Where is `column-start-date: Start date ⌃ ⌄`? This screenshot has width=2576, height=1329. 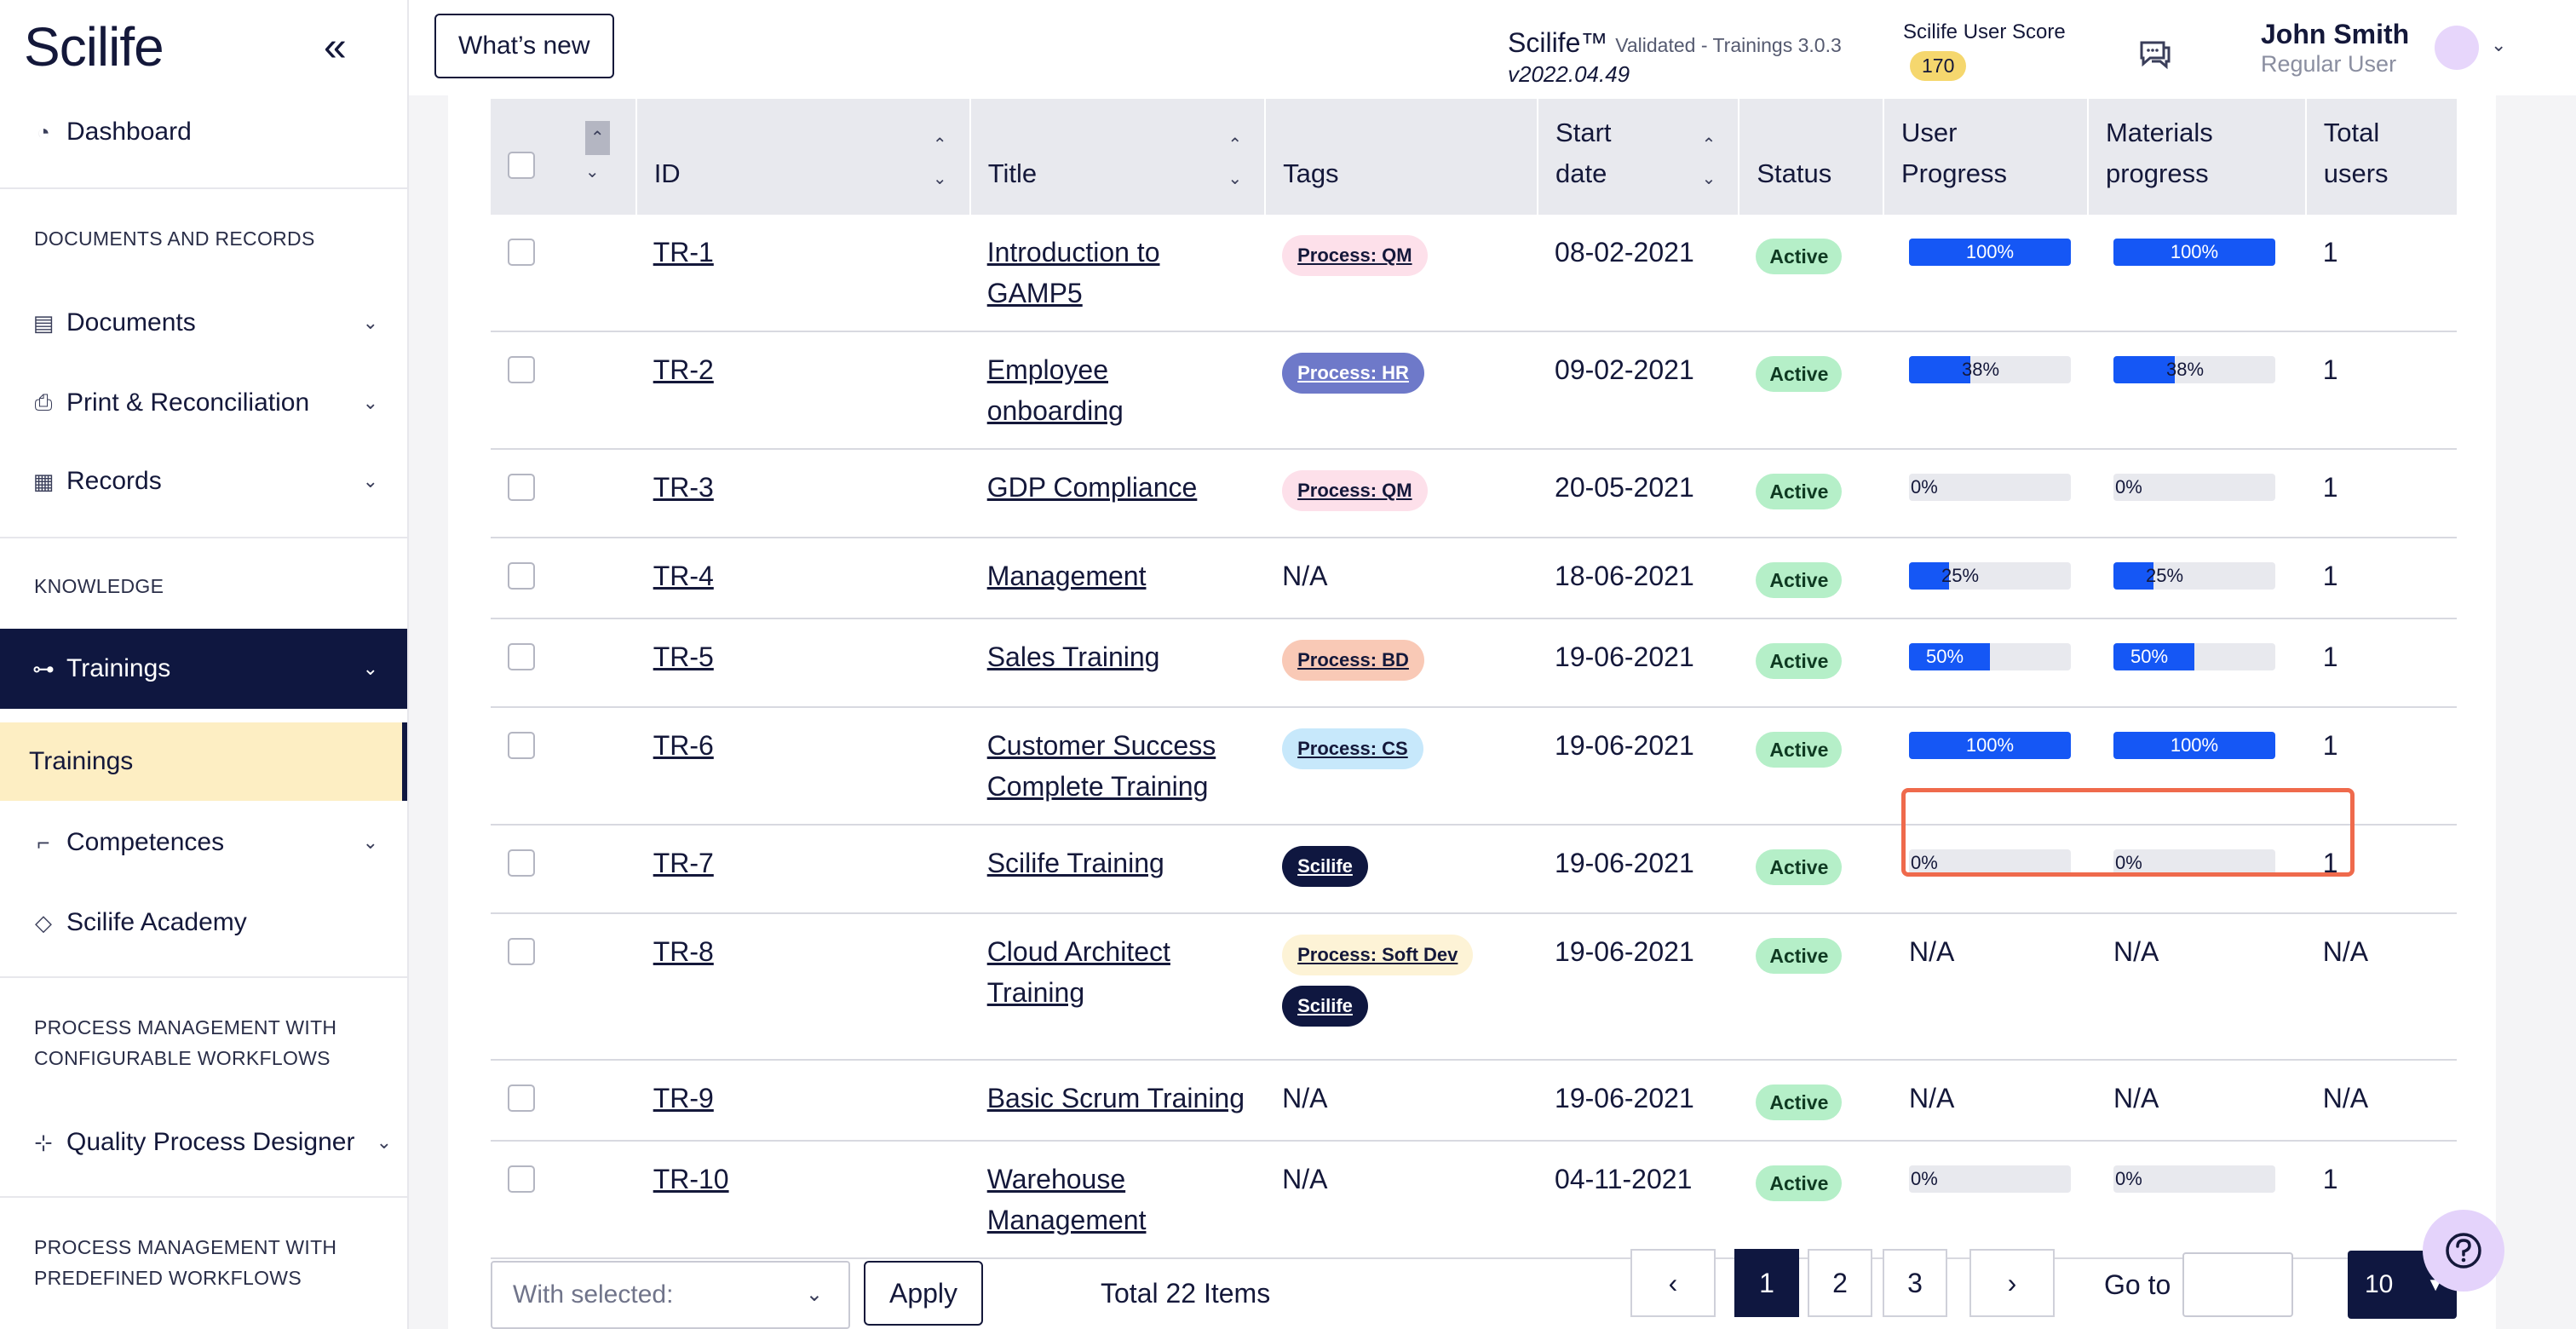
column-start-date: Start date ⌃ ⌄ is located at coordinates (1638, 157).